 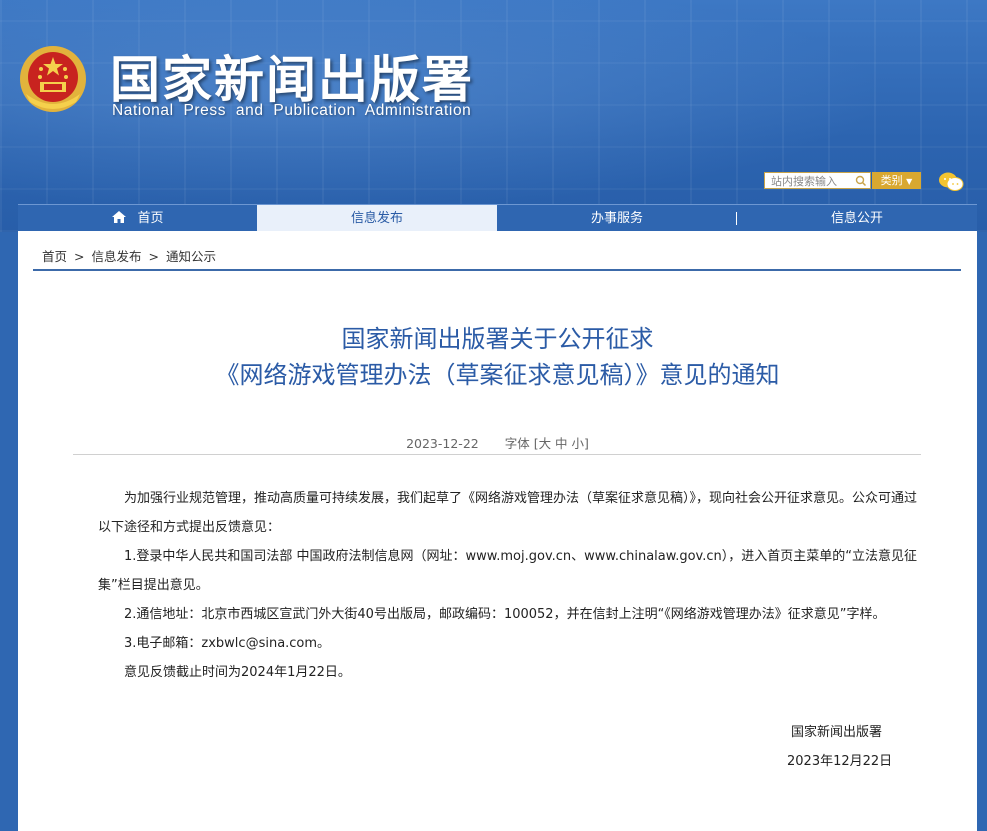 What do you see at coordinates (377, 218) in the screenshot?
I see `nav-item-info-release: 信息发布` at bounding box center [377, 218].